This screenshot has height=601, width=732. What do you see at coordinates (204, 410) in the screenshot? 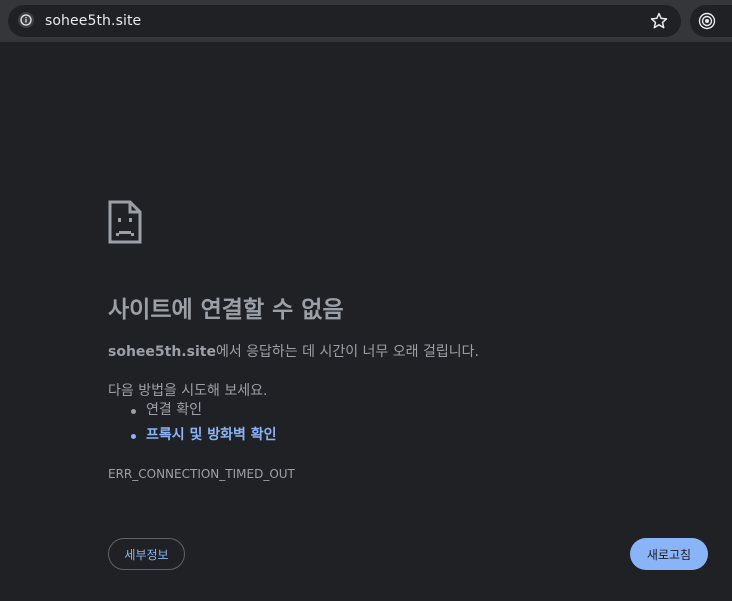
I see `suggestion-check-connection: 연결 확인` at bounding box center [204, 410].